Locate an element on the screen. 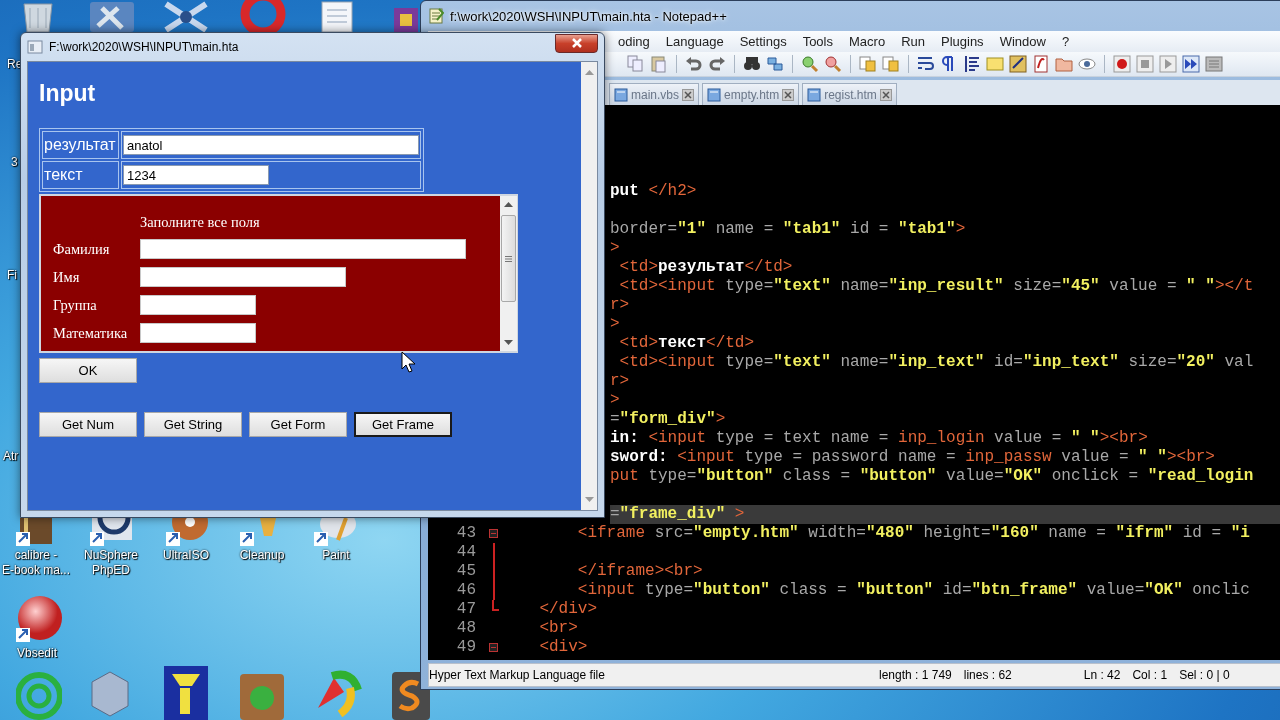 This screenshot has width=1280, height=720. code-line: ="form_div"> is located at coordinates (668, 419).